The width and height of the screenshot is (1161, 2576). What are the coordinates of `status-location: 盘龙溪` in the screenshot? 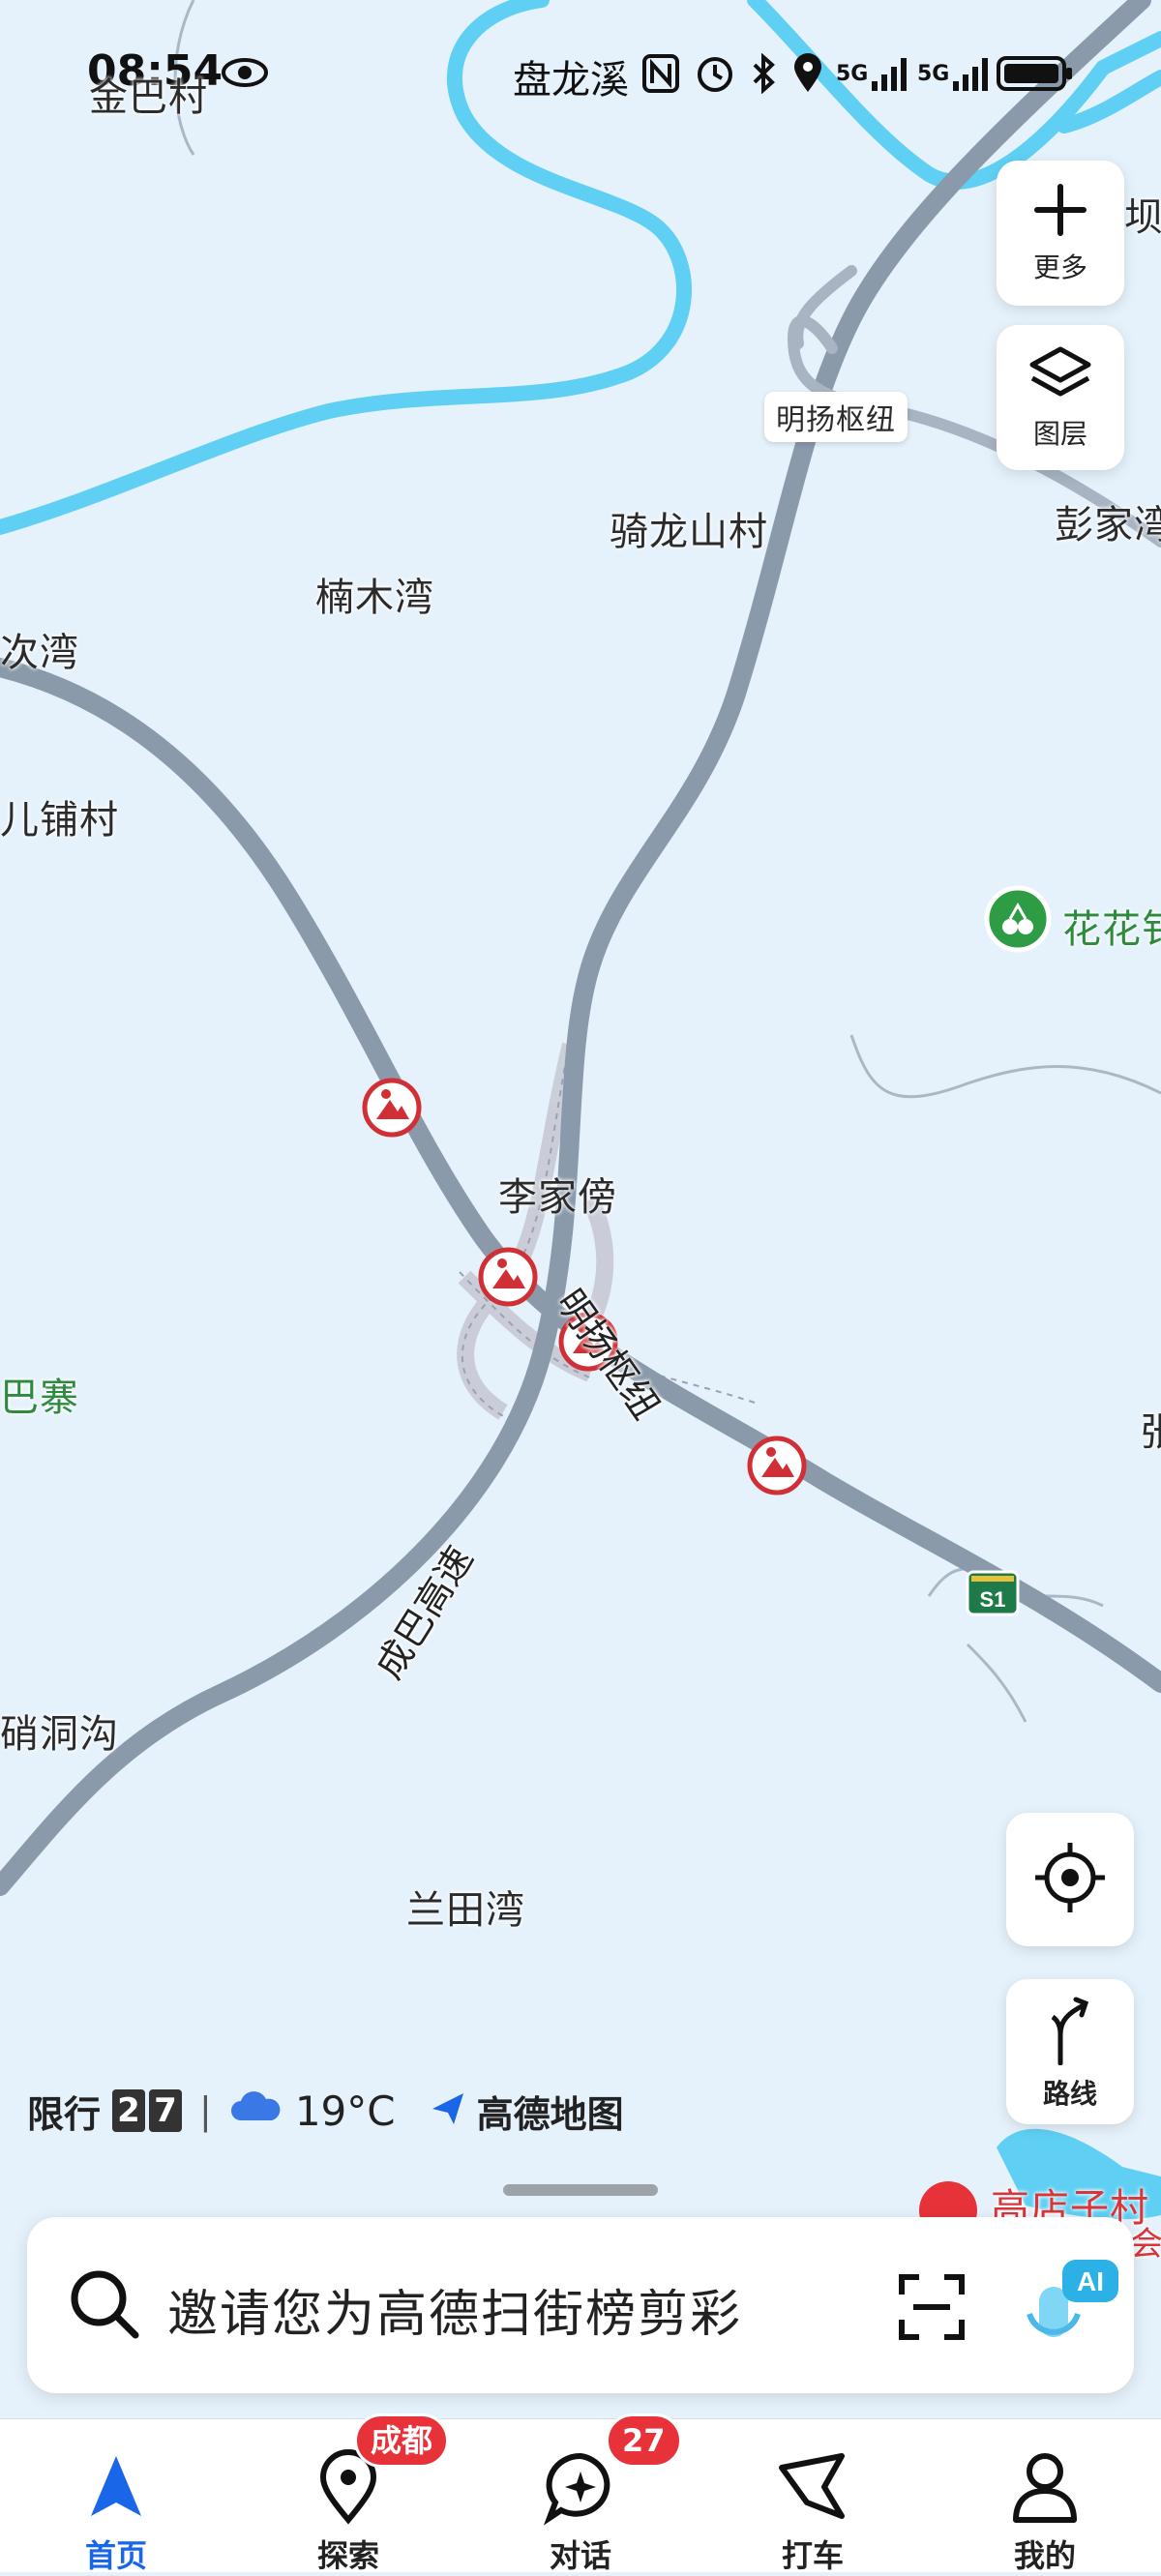 It's located at (571, 80).